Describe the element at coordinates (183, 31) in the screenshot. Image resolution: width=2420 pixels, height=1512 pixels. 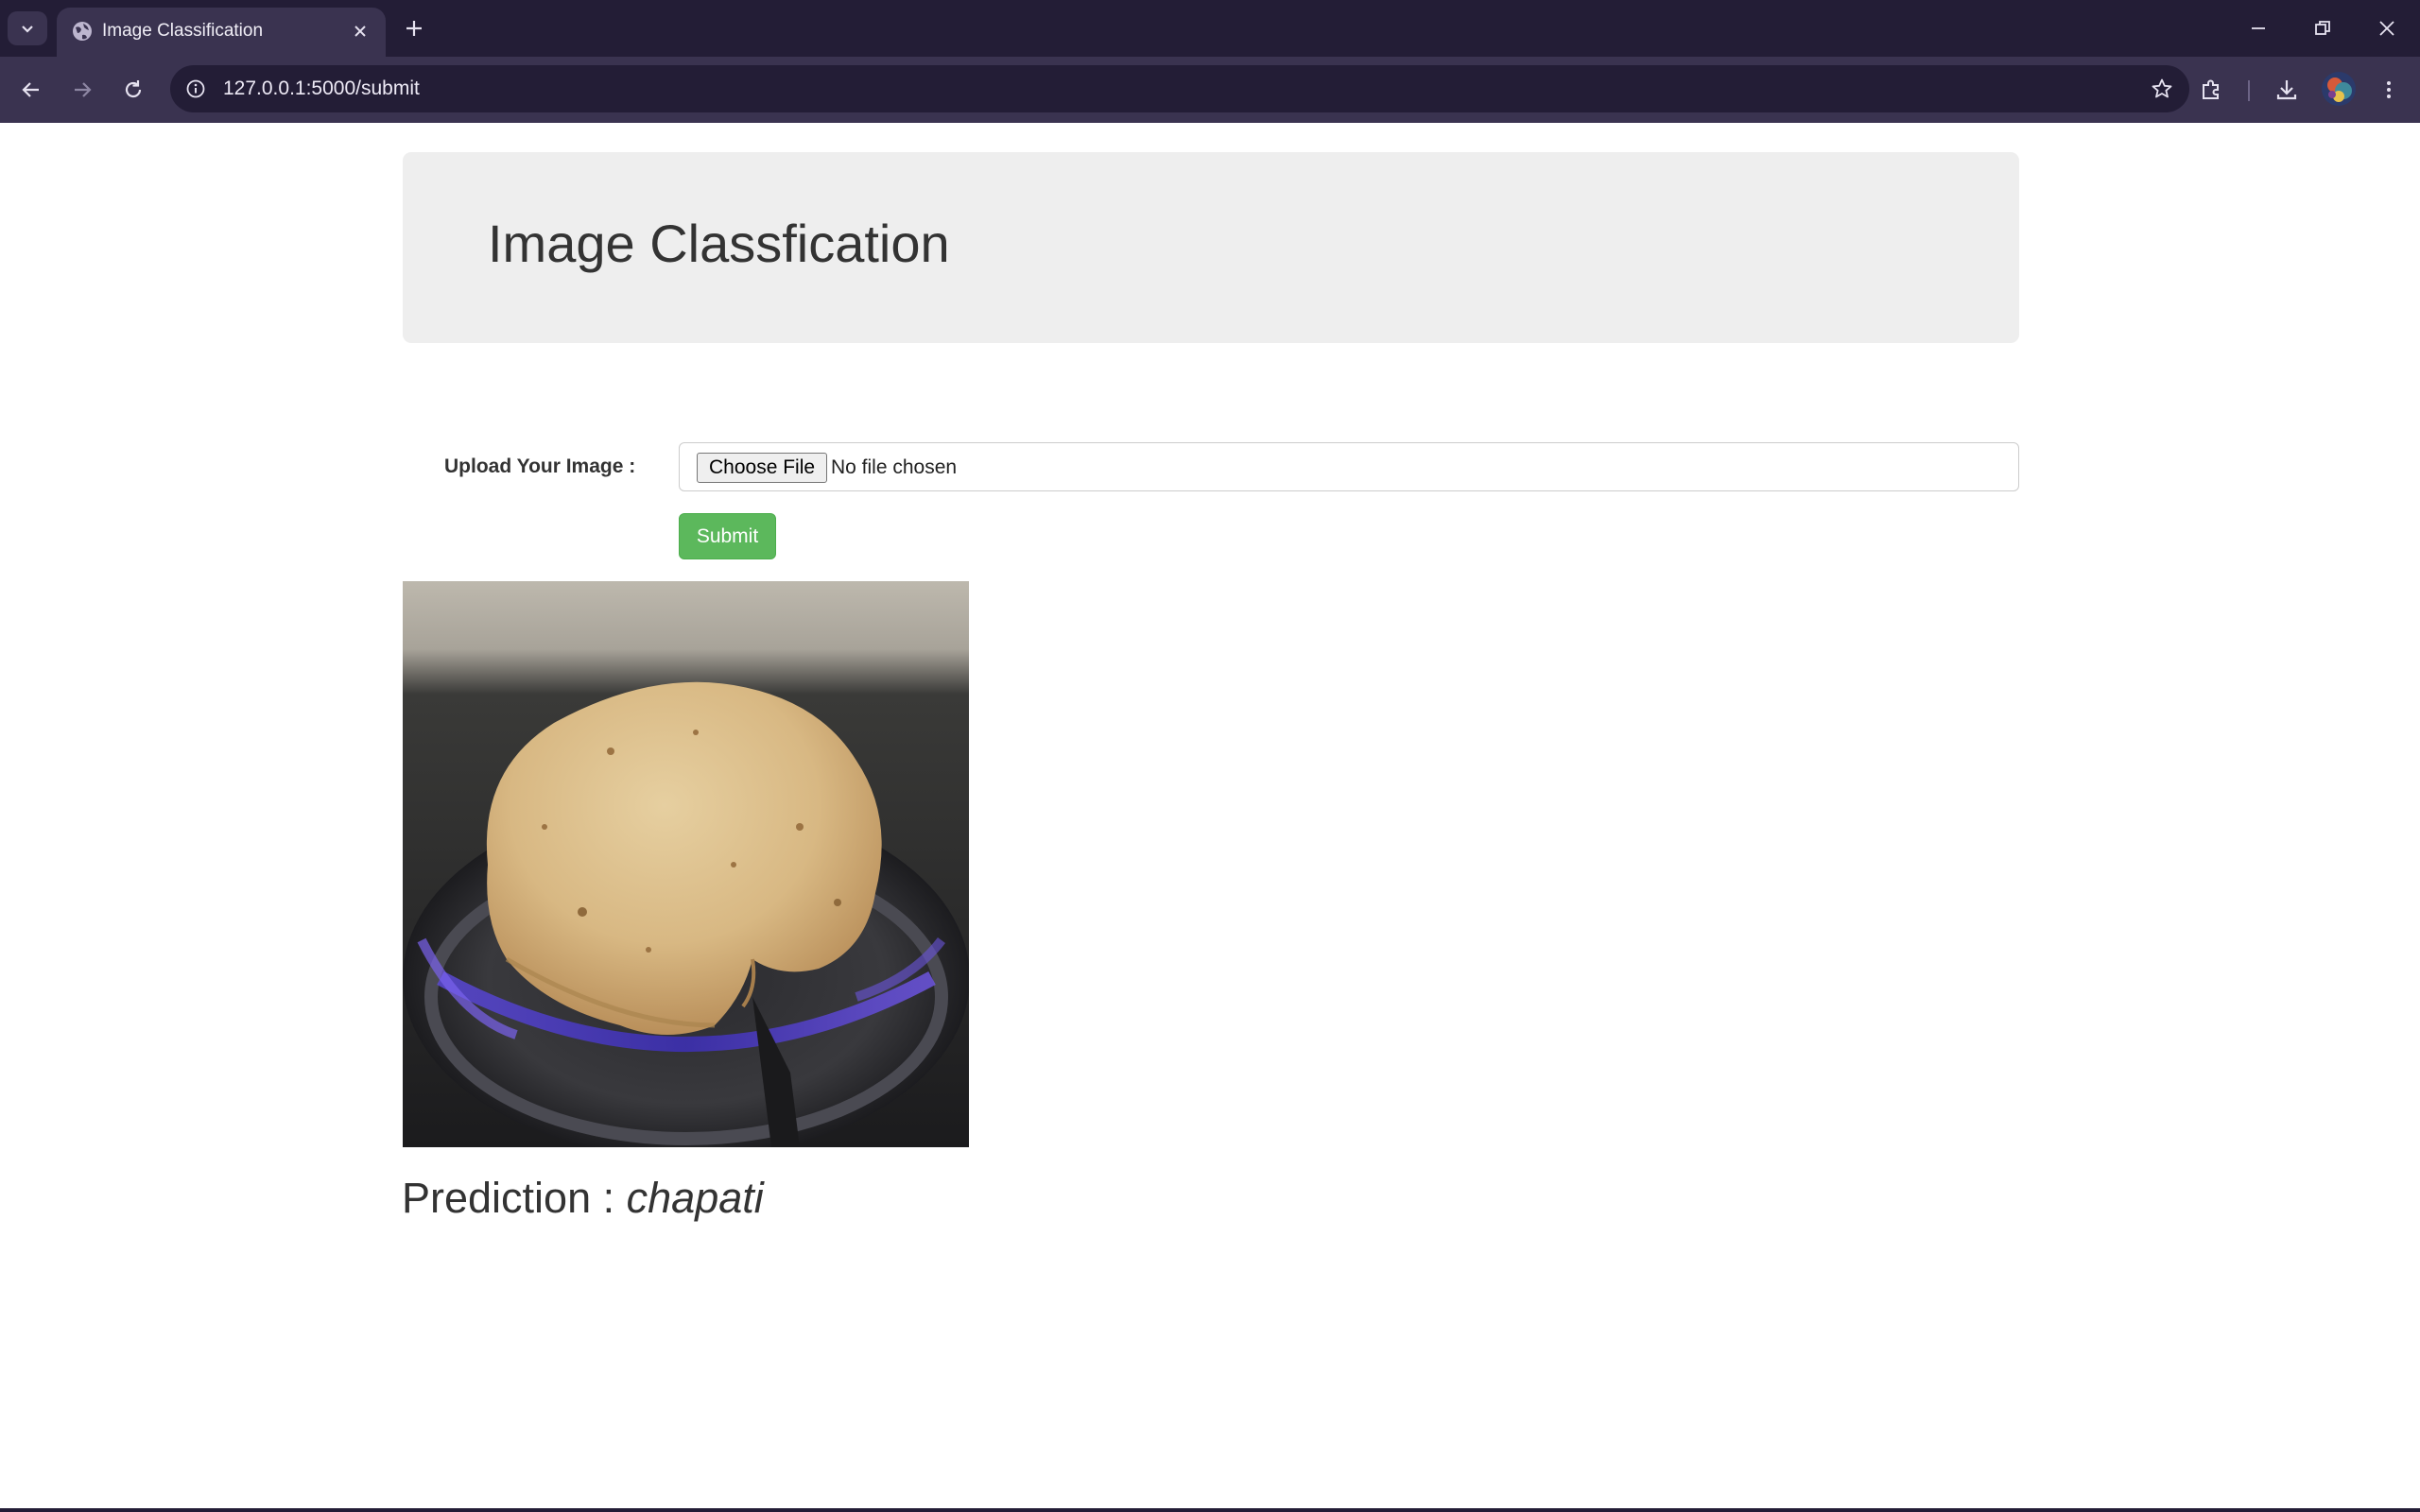
I see `tab-title: Image Classification` at that location.